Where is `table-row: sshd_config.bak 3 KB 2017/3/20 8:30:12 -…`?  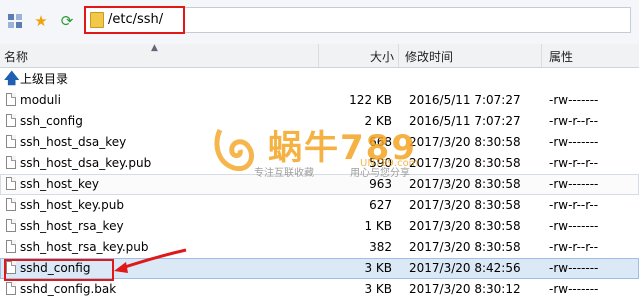 table-row: sshd_config.bak 3 KB 2017/3/20 8:30:12 -… is located at coordinates (319, 289).